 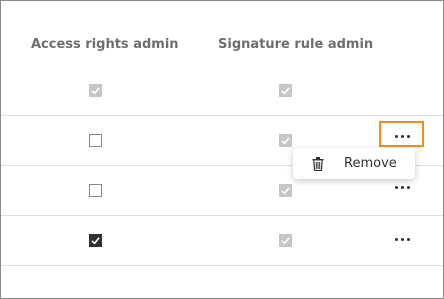 I want to click on menu-item-label: Remove, so click(x=370, y=163).